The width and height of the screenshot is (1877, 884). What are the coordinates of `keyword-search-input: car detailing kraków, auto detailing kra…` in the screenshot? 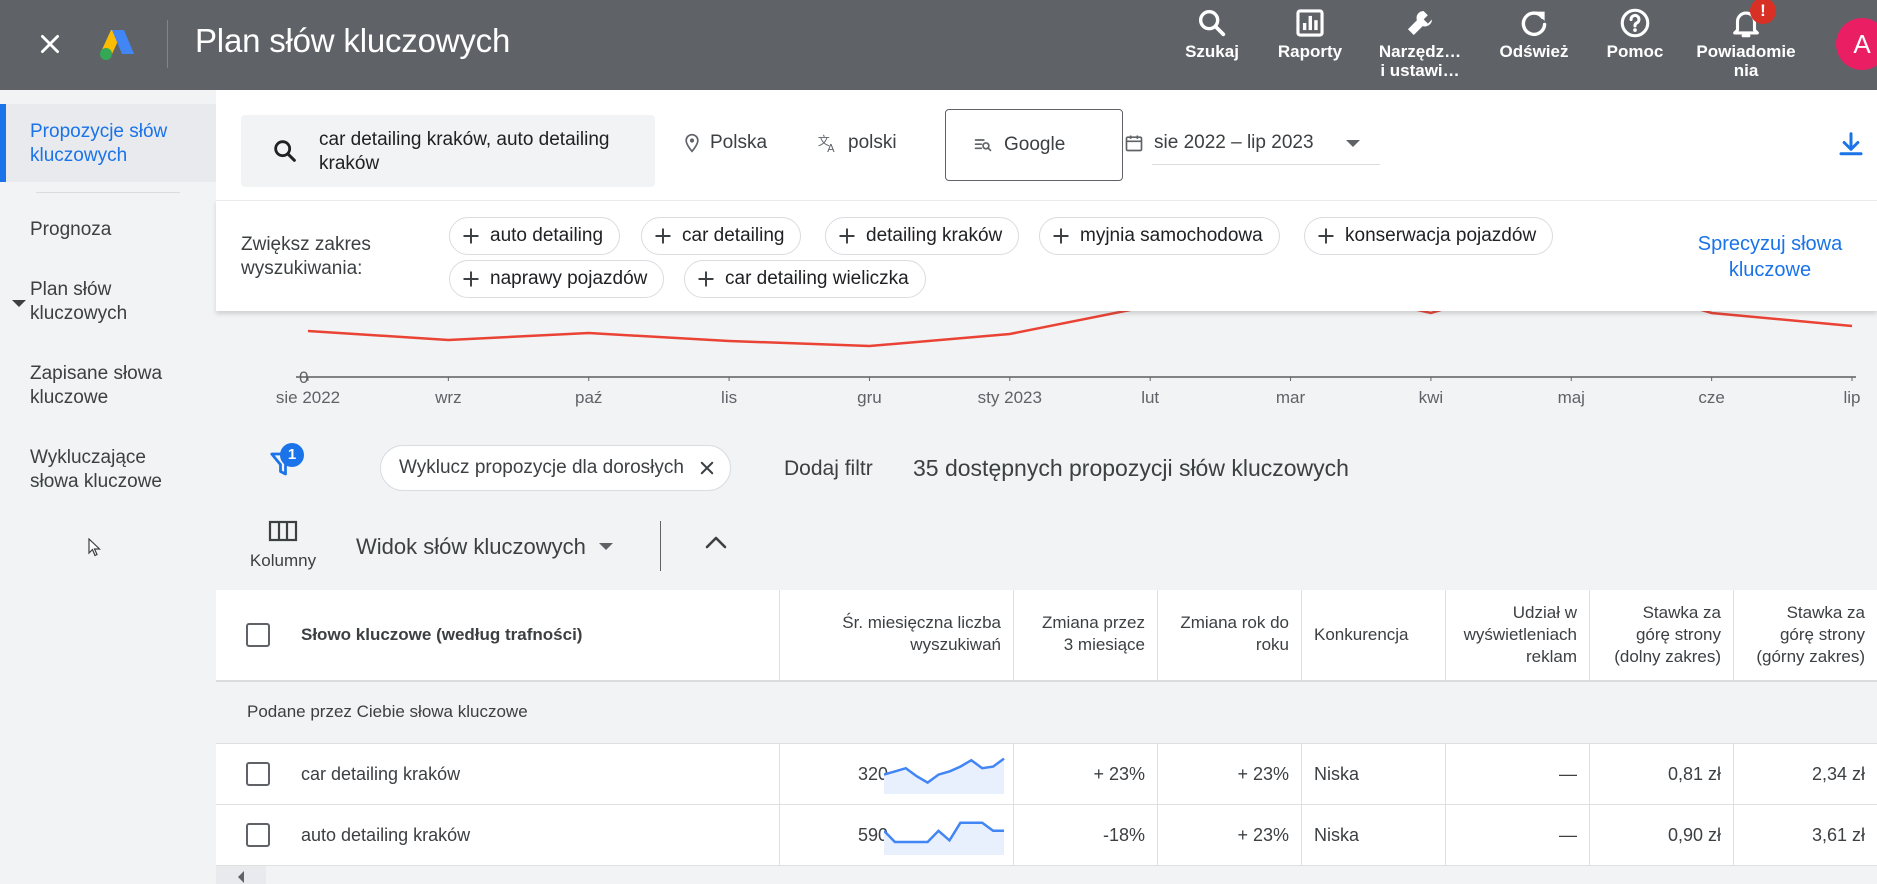 It's located at (448, 151).